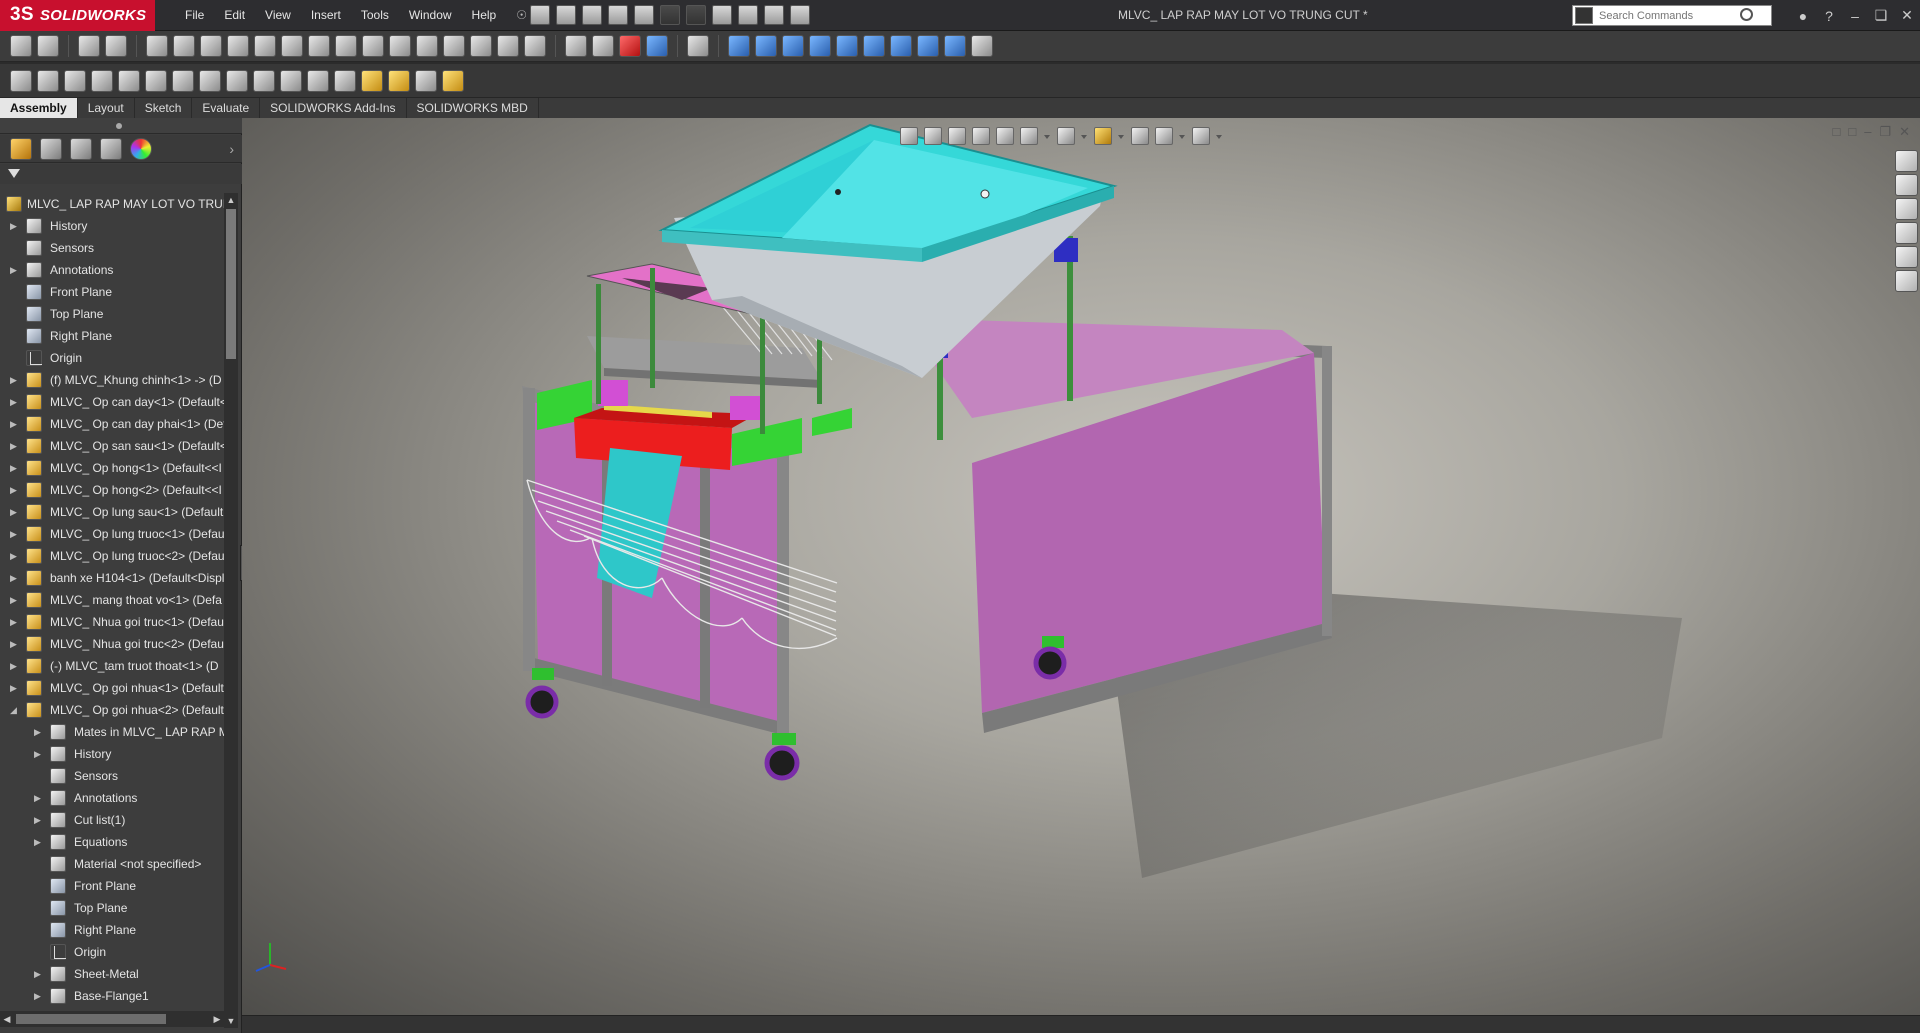 This screenshot has width=1920, height=1033. Describe the element at coordinates (326, 15) in the screenshot. I see `menu-insert: Insert` at that location.